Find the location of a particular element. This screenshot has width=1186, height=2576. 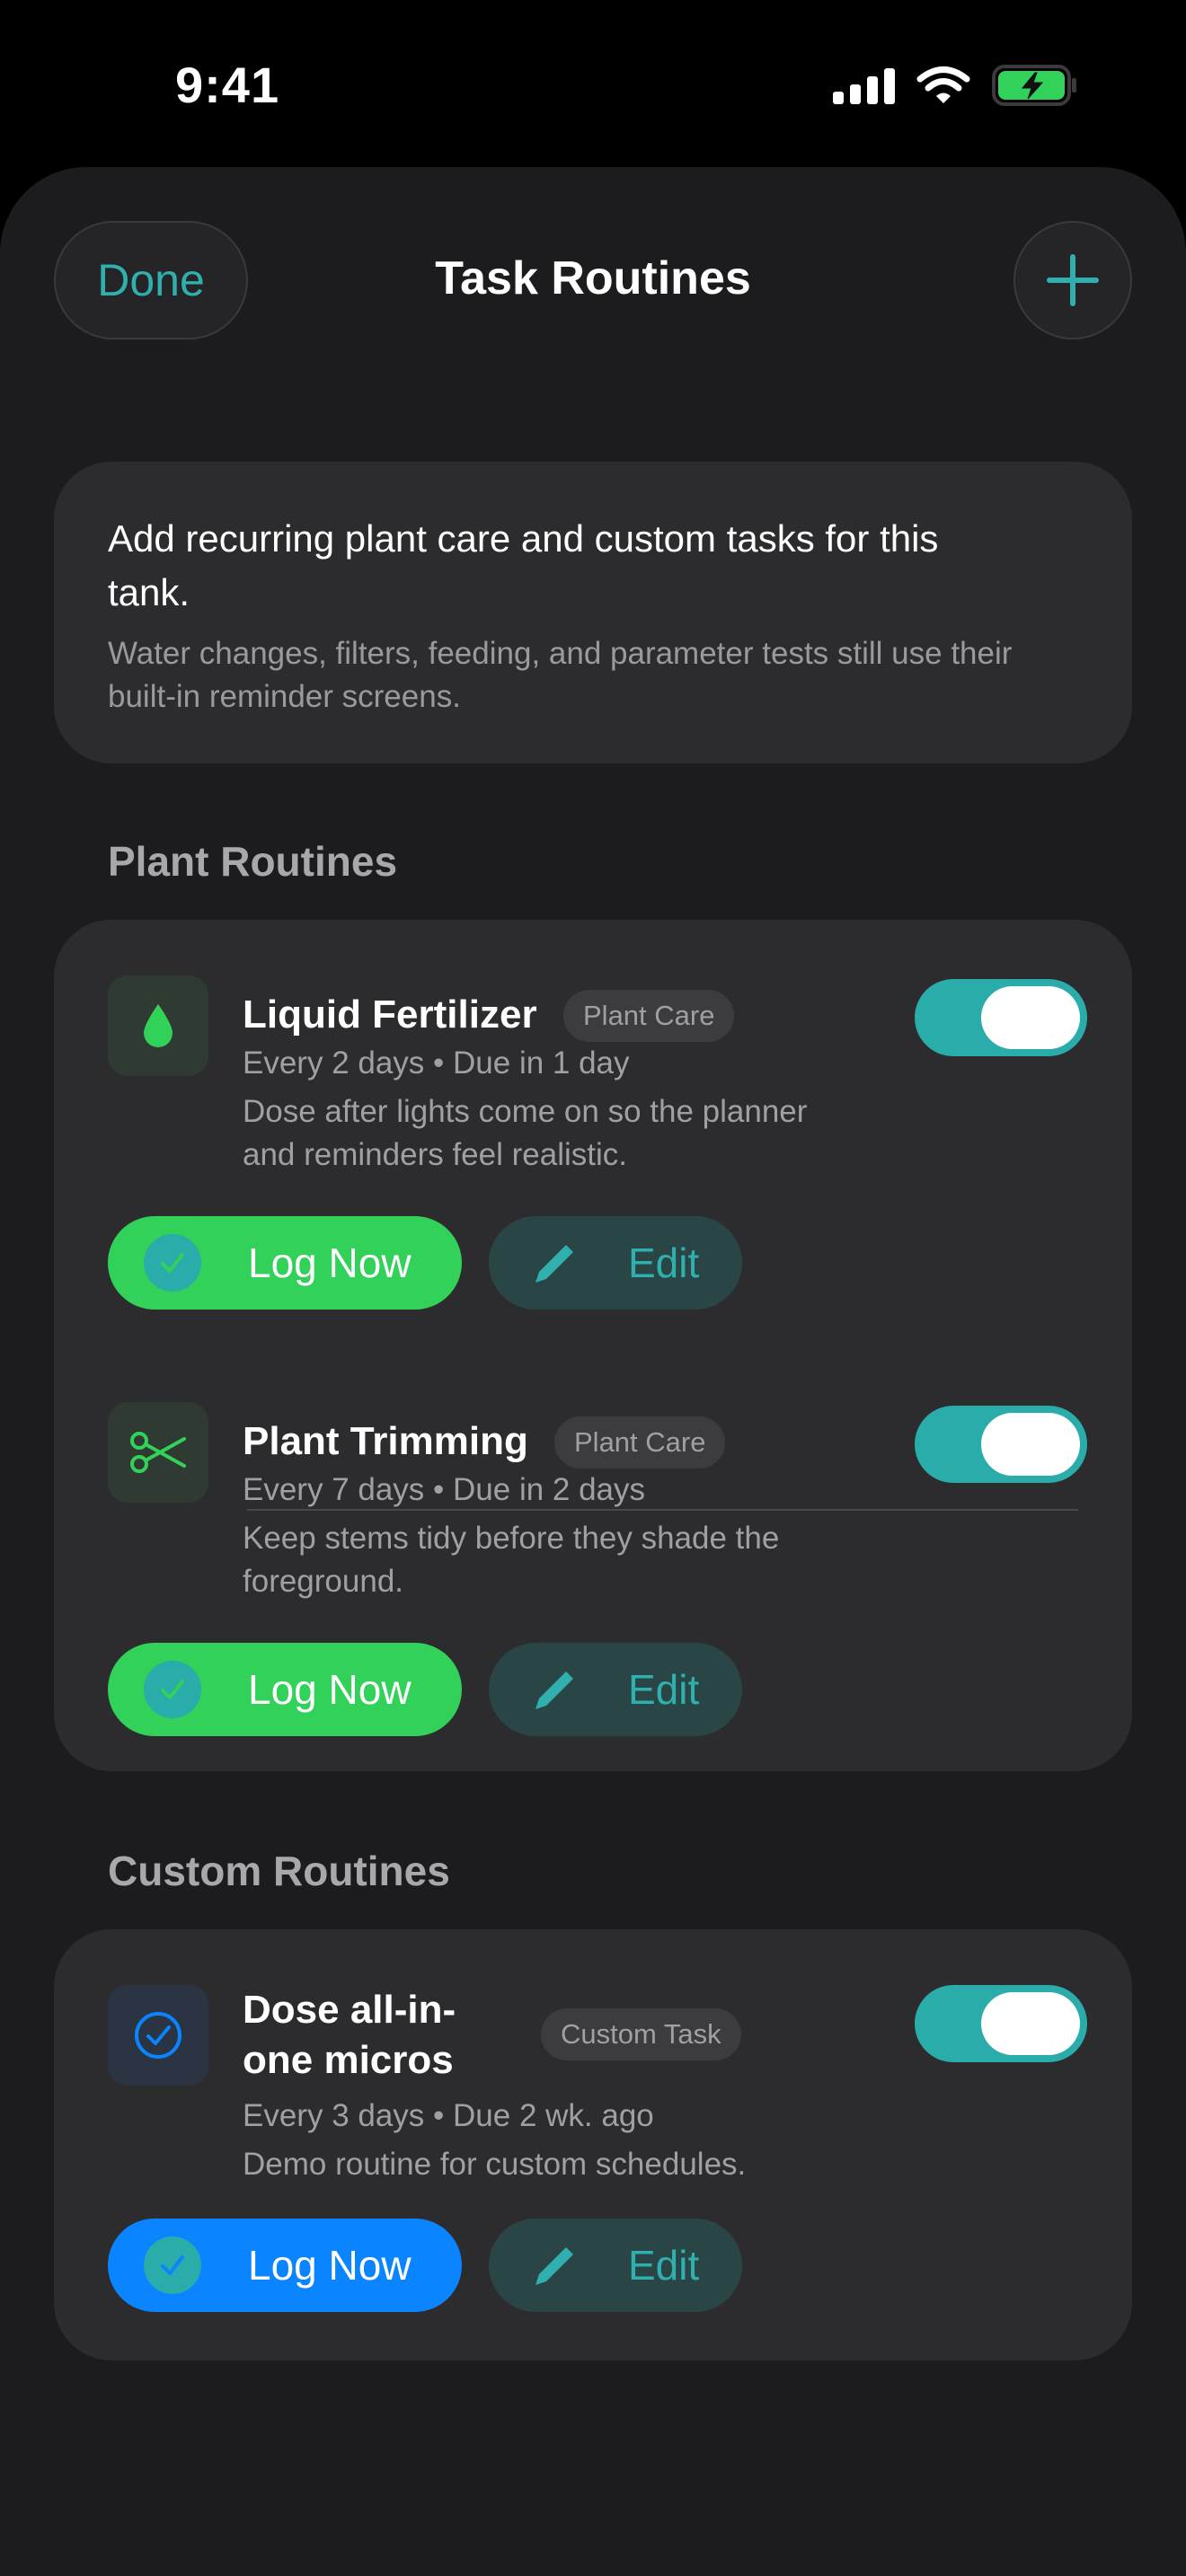

battery-charging-icon is located at coordinates (1034, 85).